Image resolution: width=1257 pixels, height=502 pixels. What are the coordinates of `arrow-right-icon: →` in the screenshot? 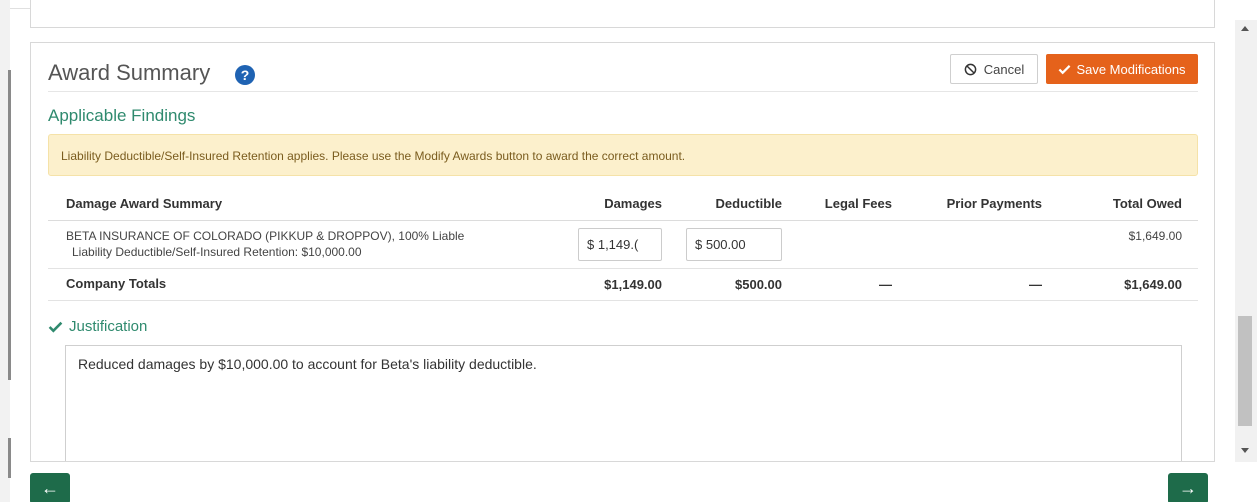 It's located at (1188, 488).